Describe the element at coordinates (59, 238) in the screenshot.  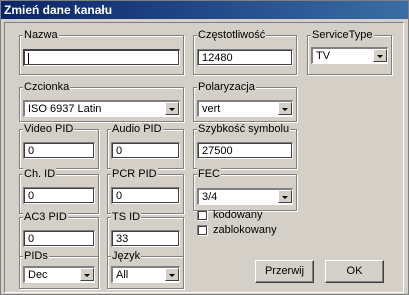
I see `ac3-pid-input: 0` at that location.